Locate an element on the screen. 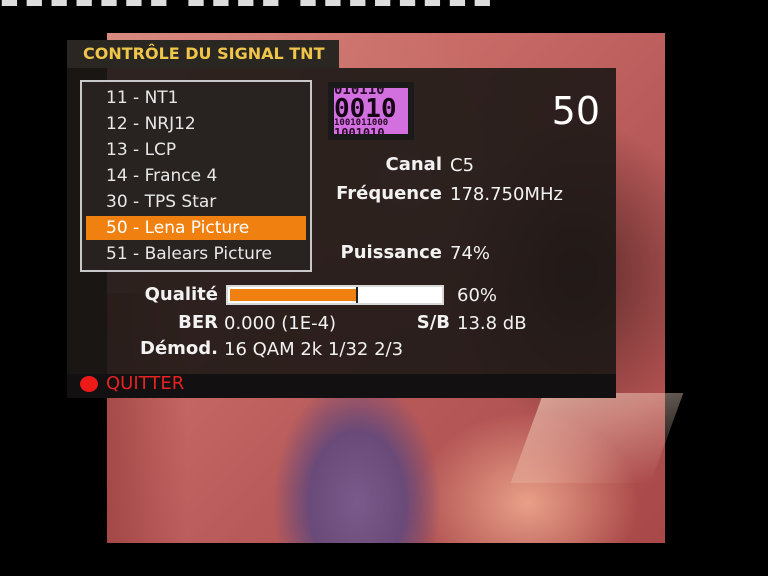  demod-value: 16 QAM 2k 1/32 2/3 is located at coordinates (314, 349).